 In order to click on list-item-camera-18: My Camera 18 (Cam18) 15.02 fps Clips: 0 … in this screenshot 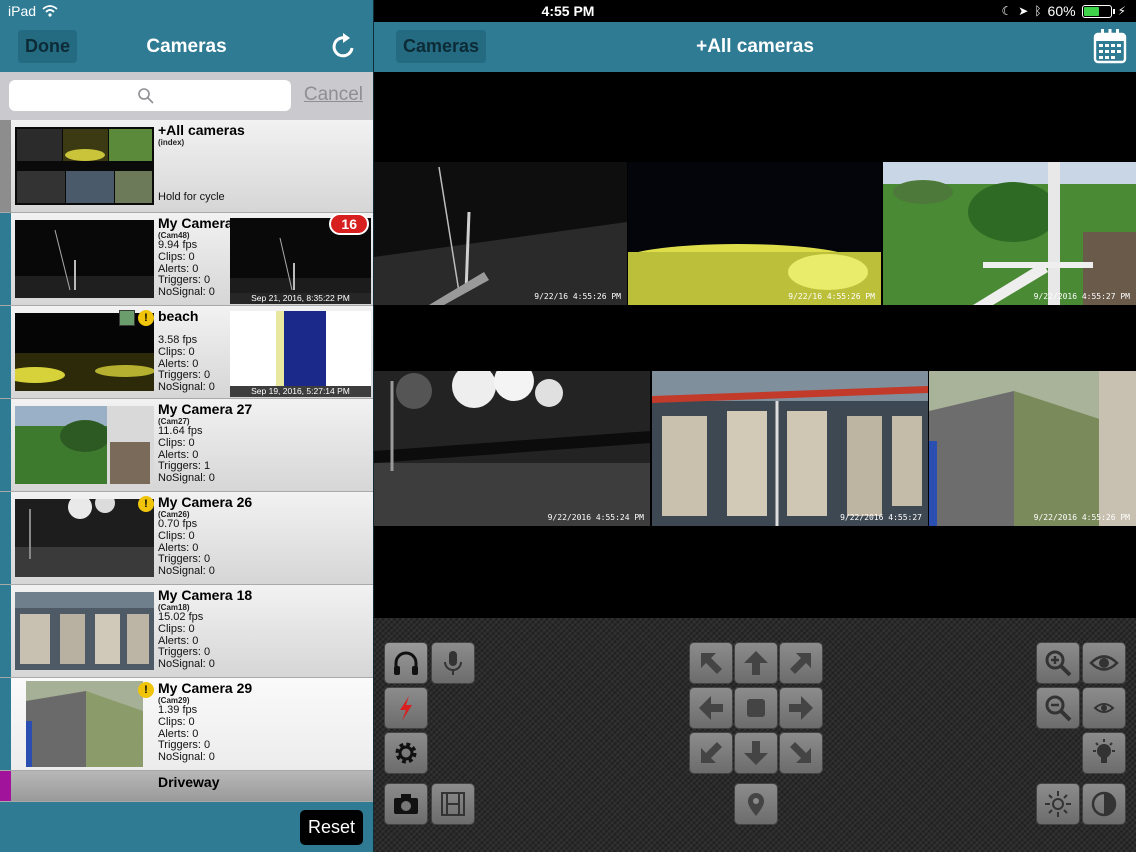, I will do `click(186, 631)`.